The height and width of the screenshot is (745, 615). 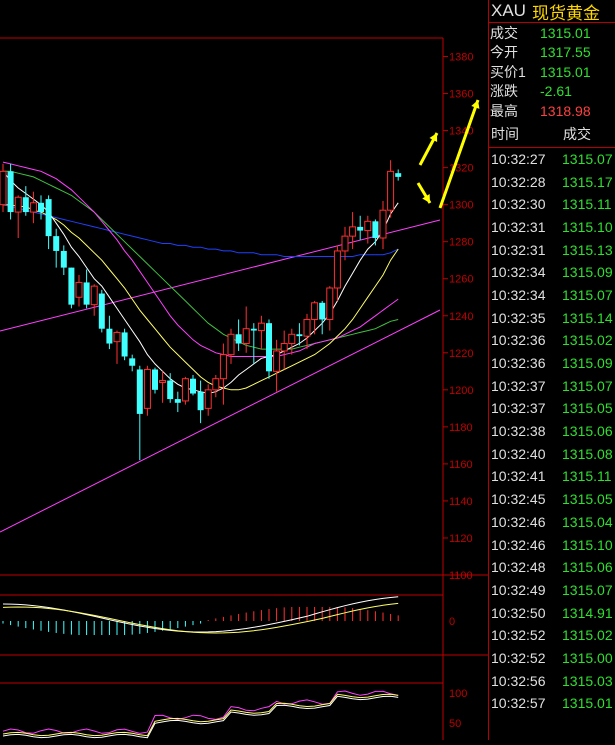 What do you see at coordinates (459, 154) in the screenshot?
I see `arrow-to-high-annotation` at bounding box center [459, 154].